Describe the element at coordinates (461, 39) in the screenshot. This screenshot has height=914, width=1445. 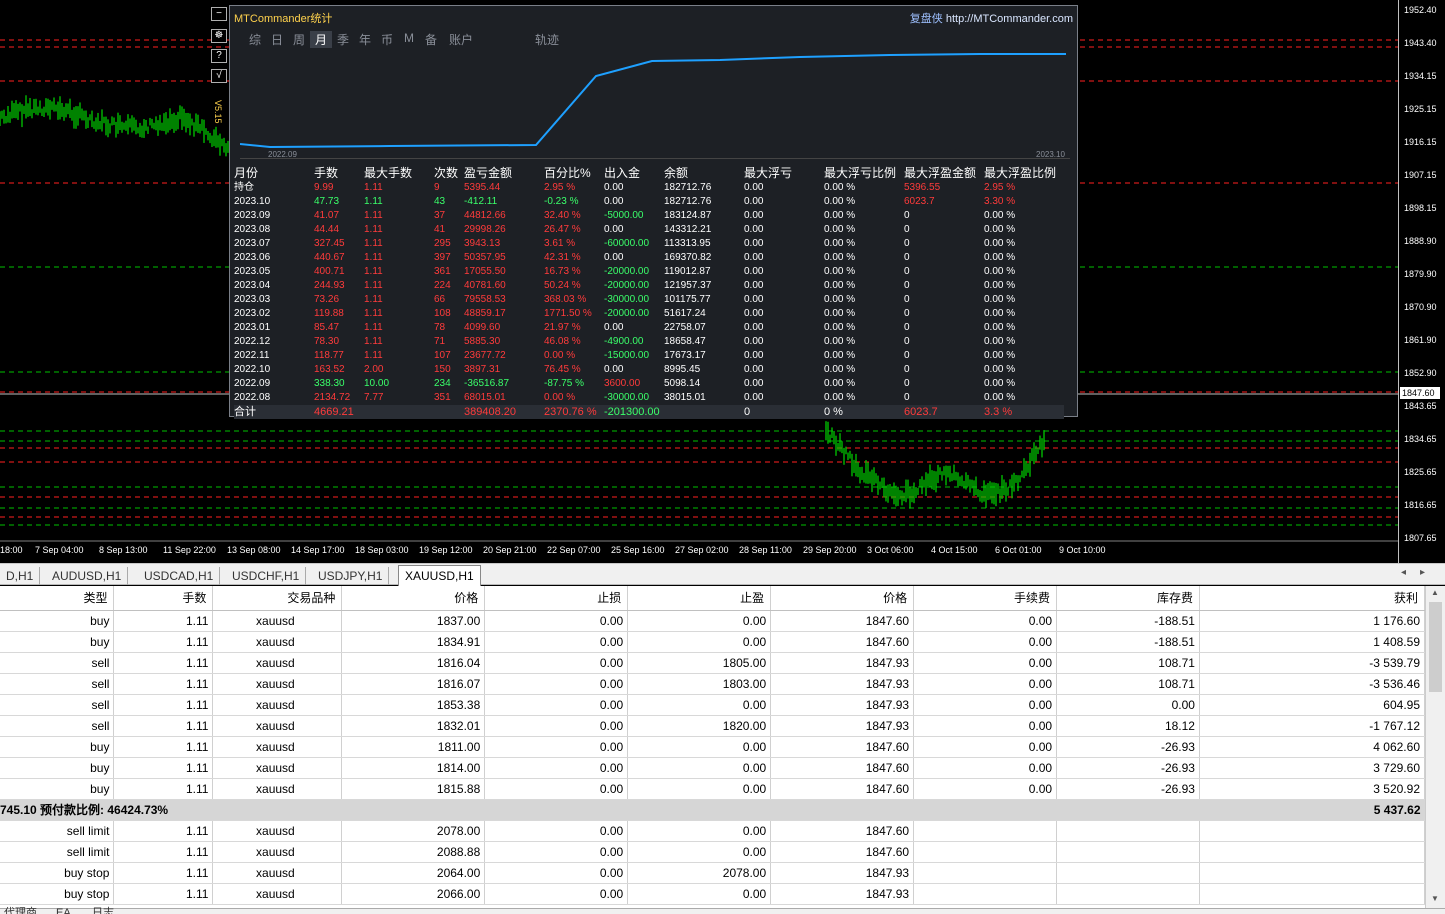
I see `stats-tab-9: 账户` at that location.